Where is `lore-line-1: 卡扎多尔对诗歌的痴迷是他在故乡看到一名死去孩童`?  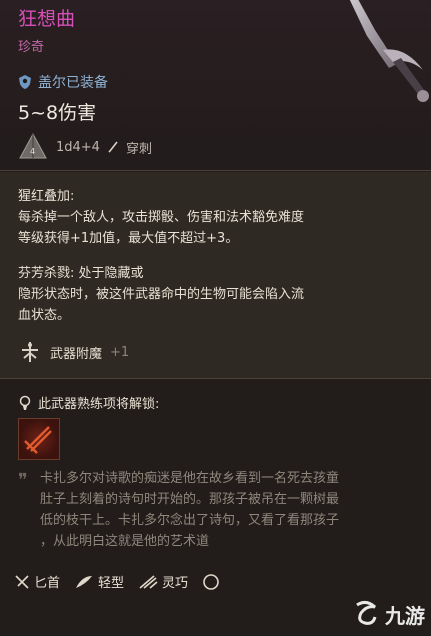 lore-line-1: 卡扎多尔对诗歌的痴迷是他在故乡看到一名死去孩童 is located at coordinates (190, 478).